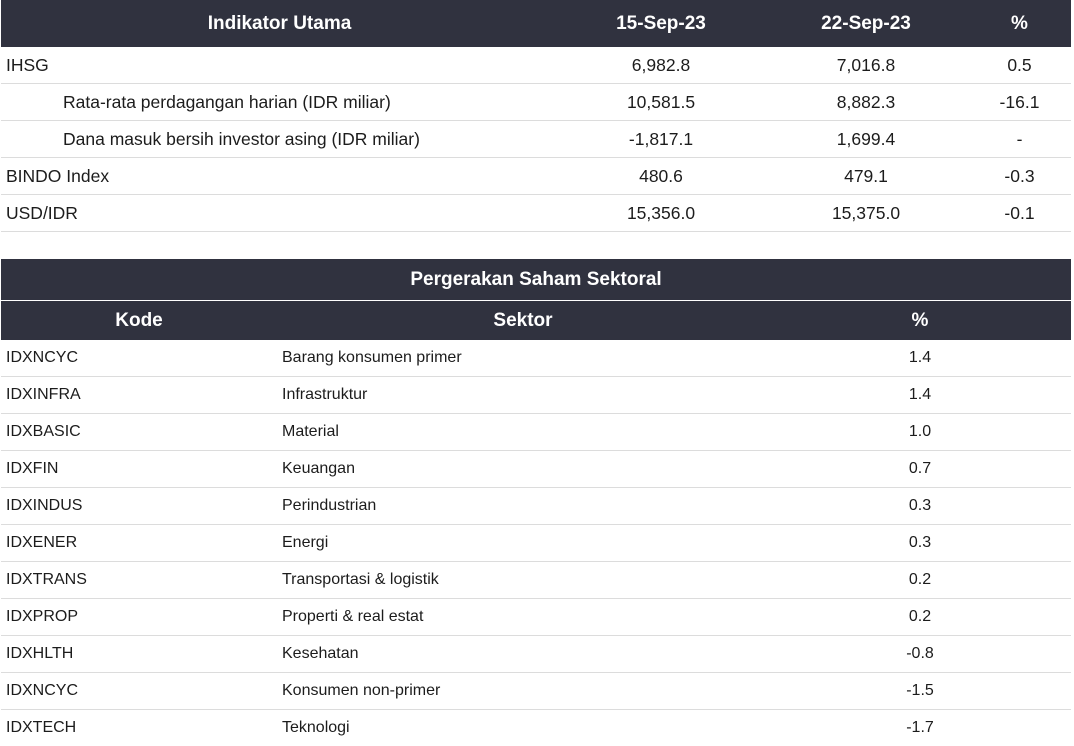  I want to click on sector-name: Material, so click(523, 432).